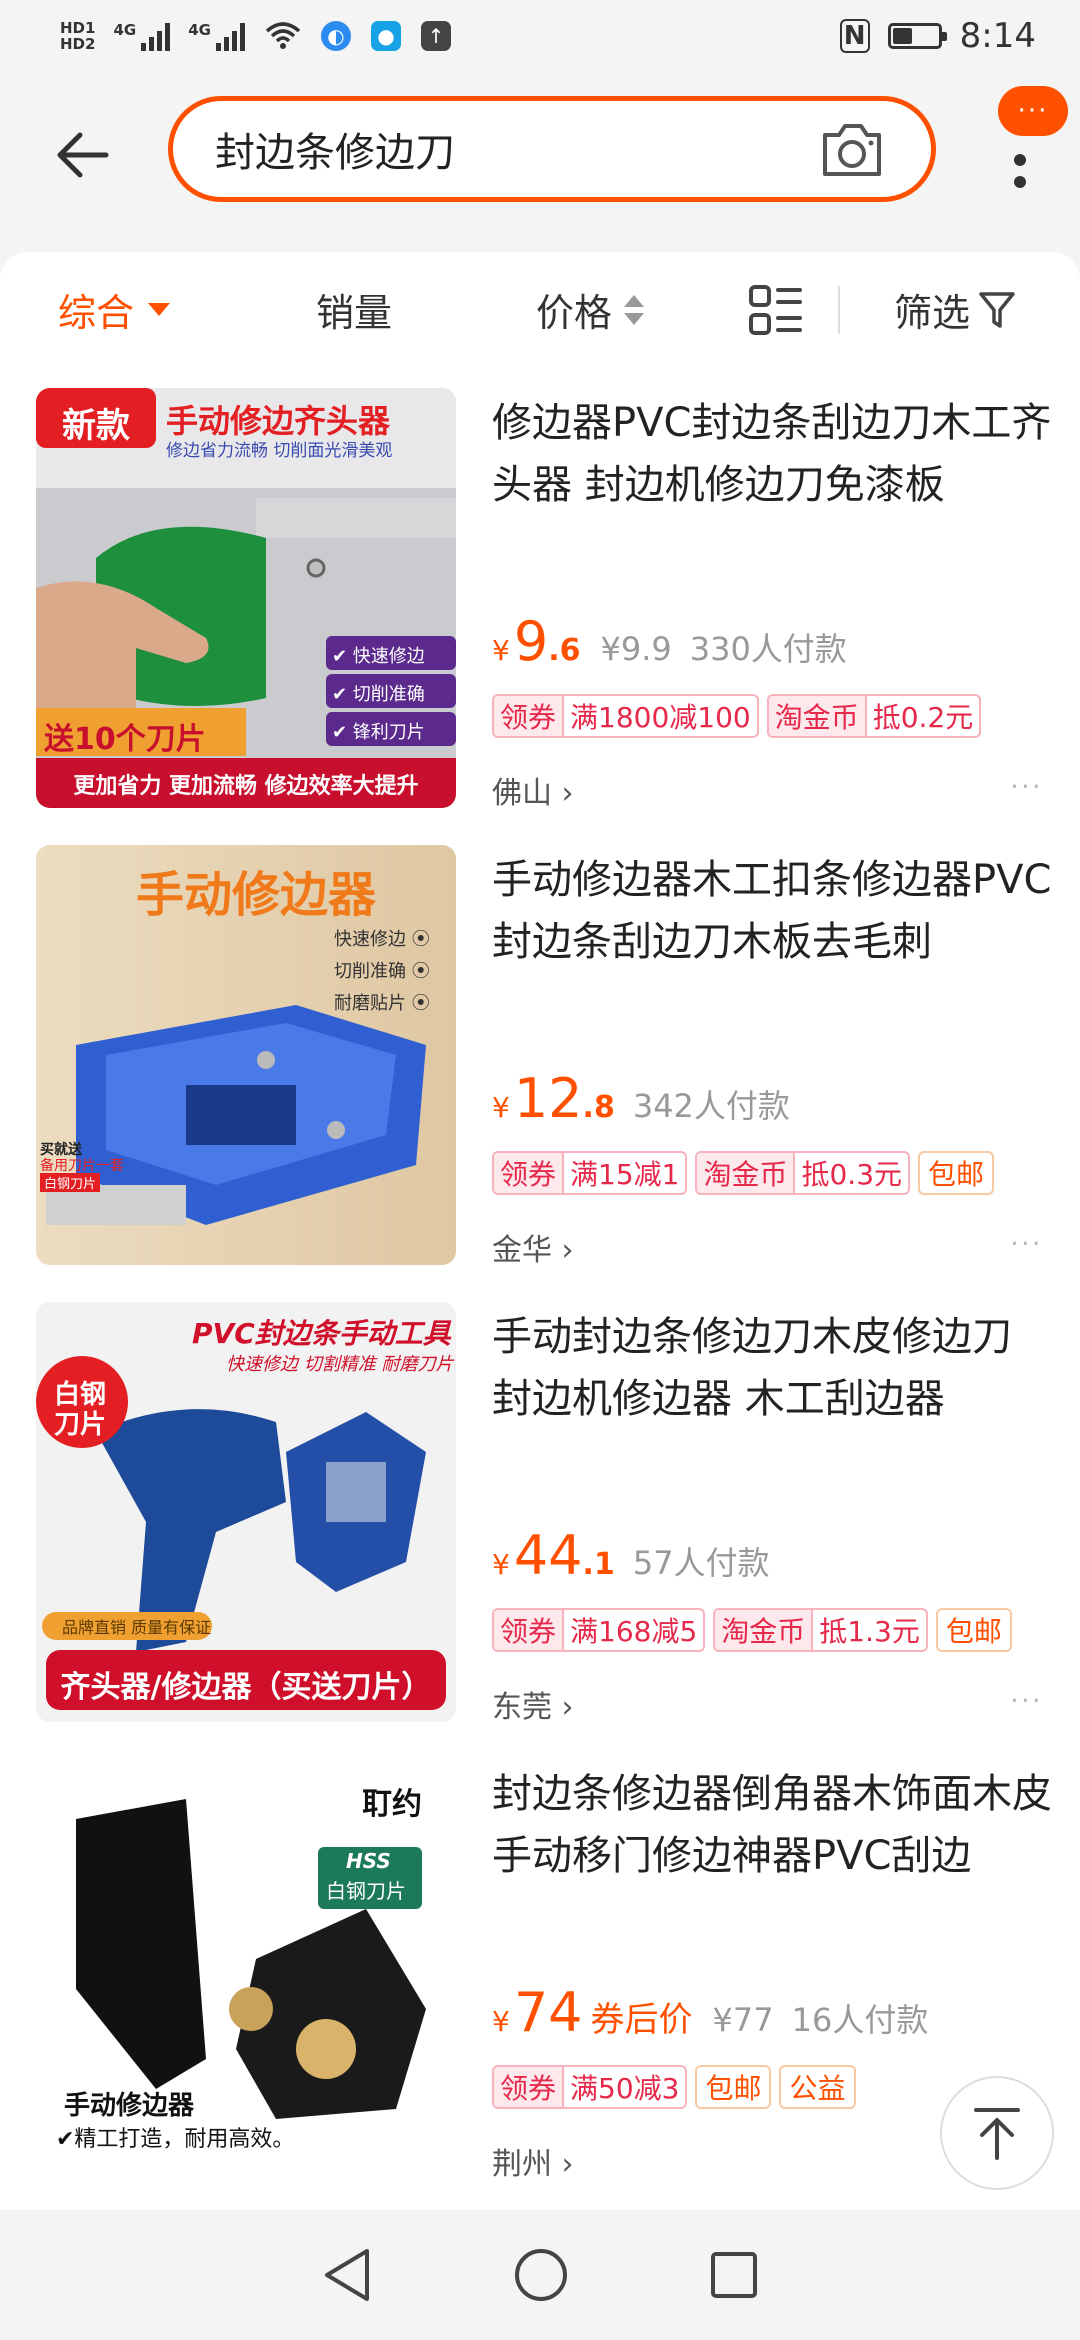 This screenshot has width=1080, height=2340. Describe the element at coordinates (1030, 146) in the screenshot. I see `more-menu-button: ···` at that location.